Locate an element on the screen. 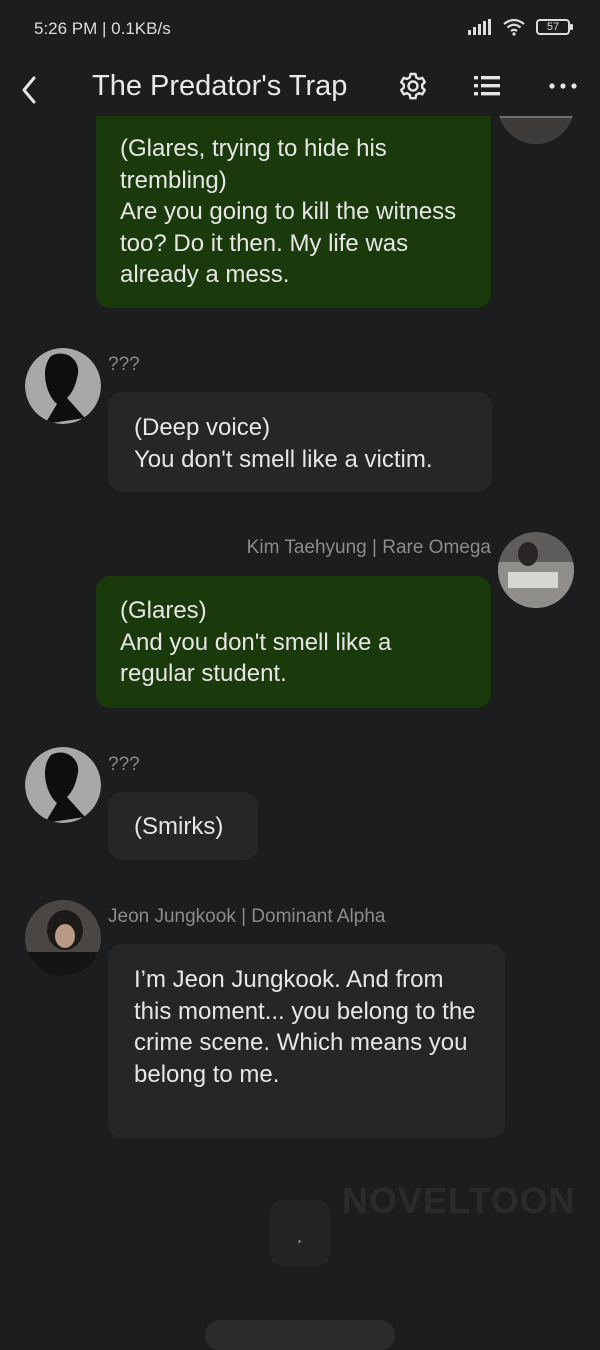  back-button is located at coordinates (29, 86).